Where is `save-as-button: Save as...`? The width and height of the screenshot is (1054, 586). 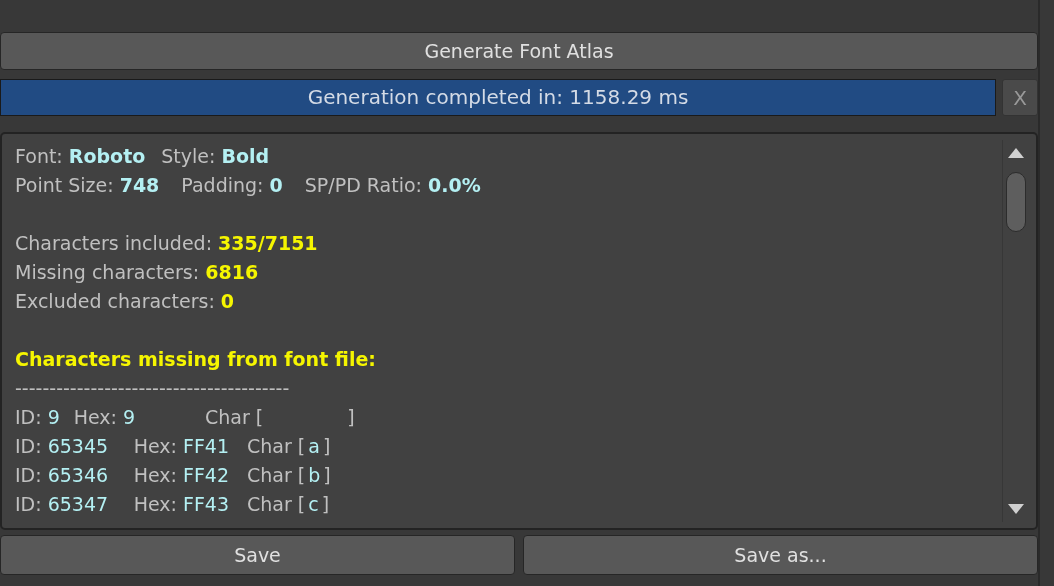 save-as-button: Save as... is located at coordinates (780, 555).